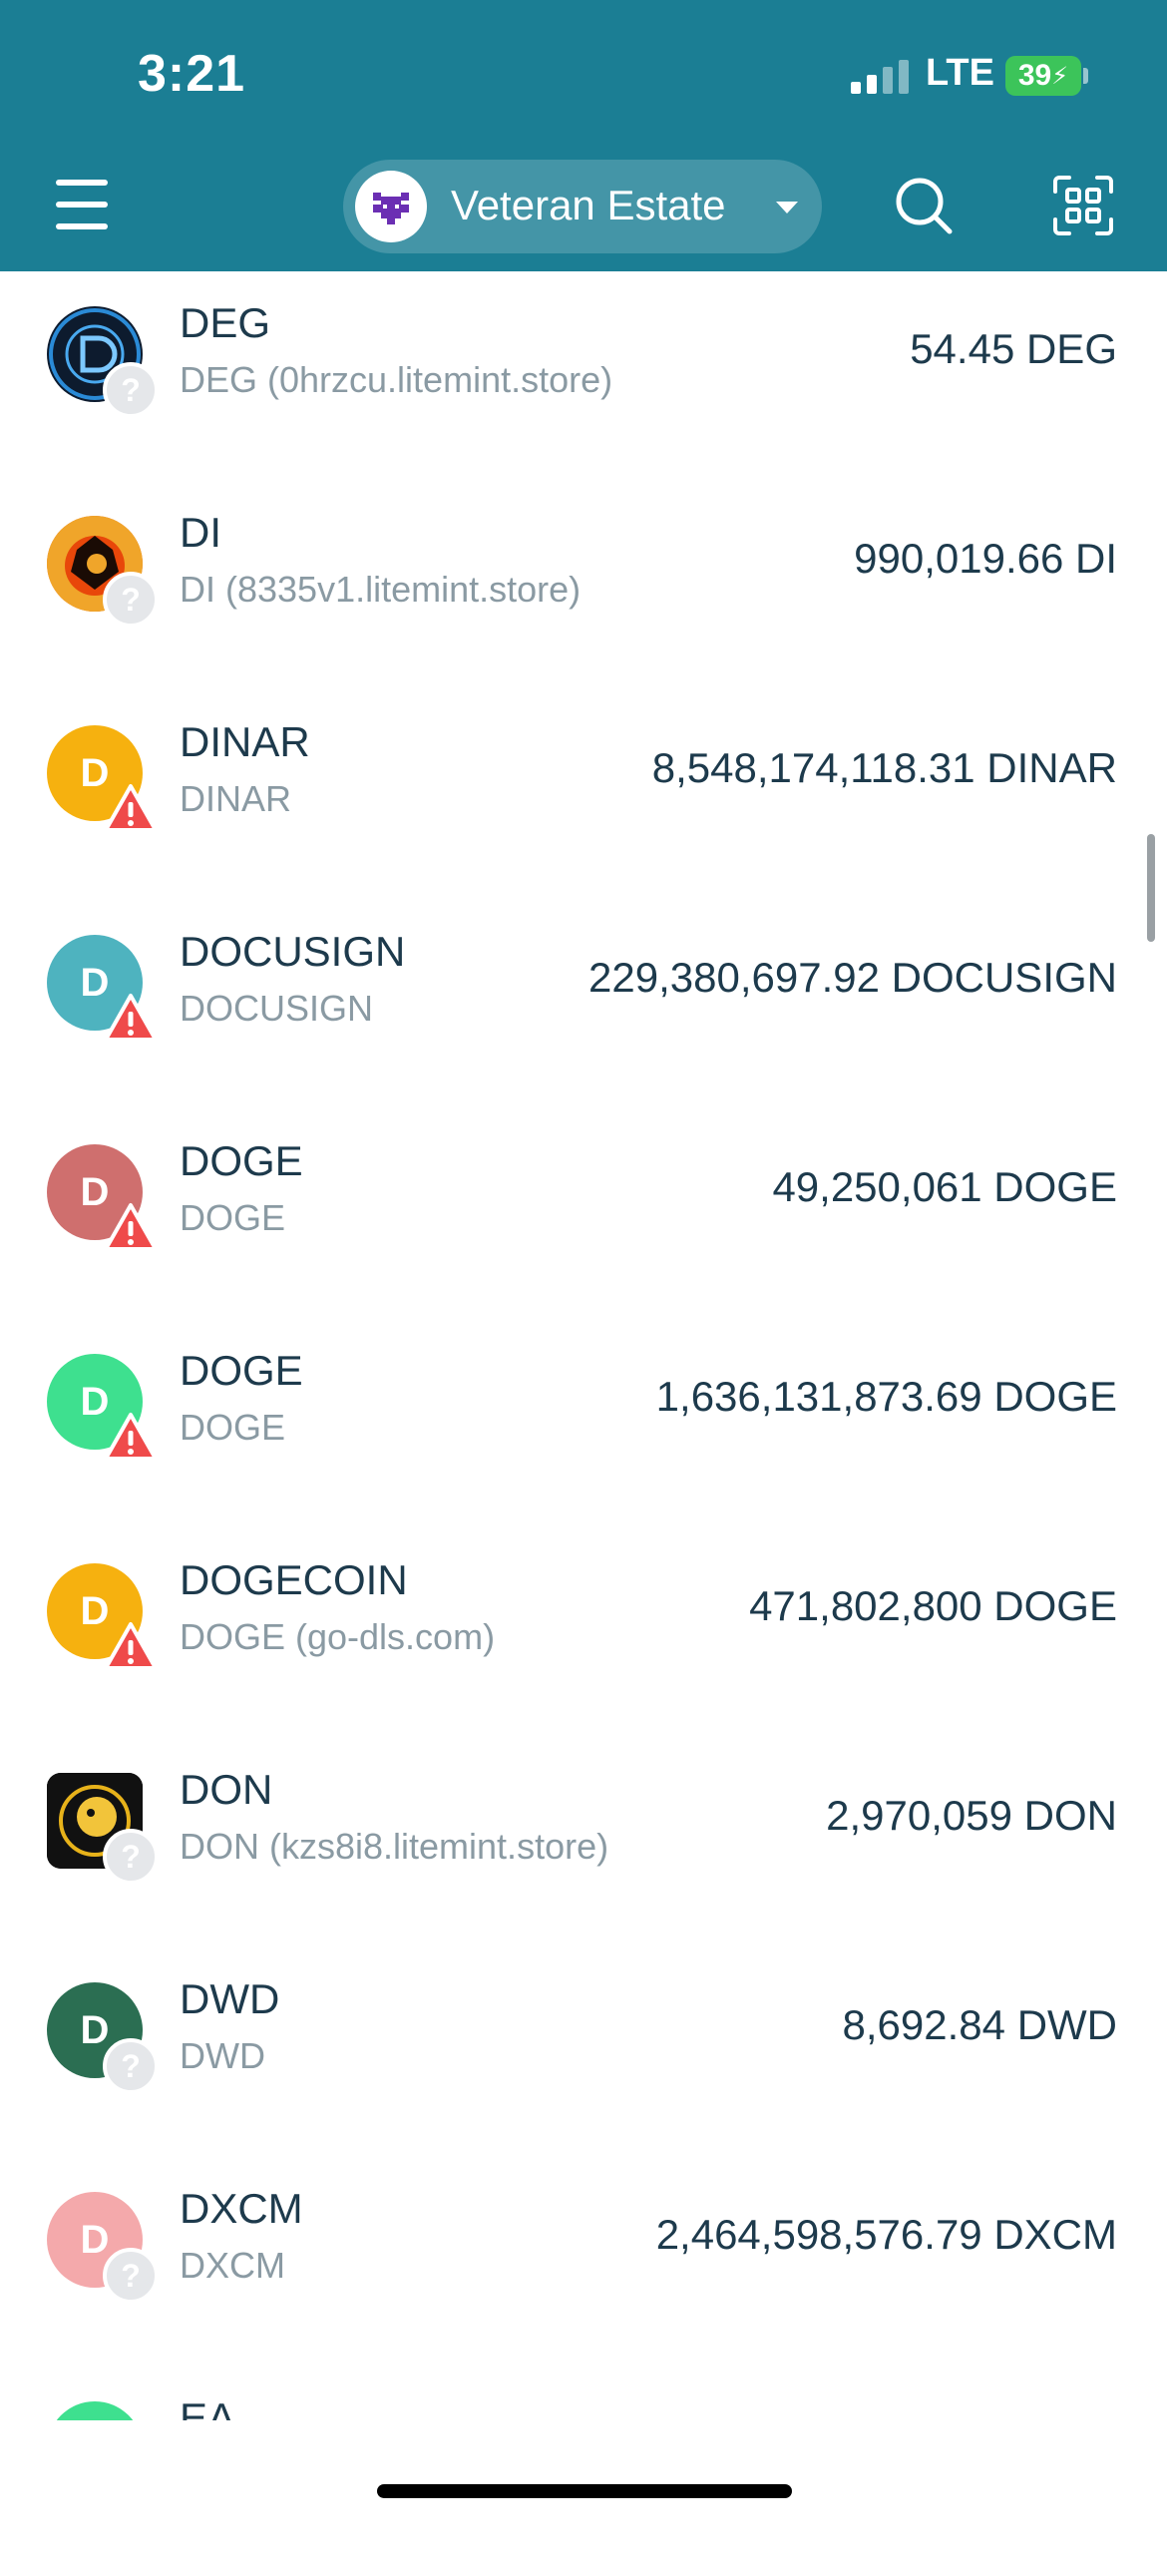 This screenshot has height=2576, width=1167. I want to click on cellular-signal-icon, so click(880, 77).